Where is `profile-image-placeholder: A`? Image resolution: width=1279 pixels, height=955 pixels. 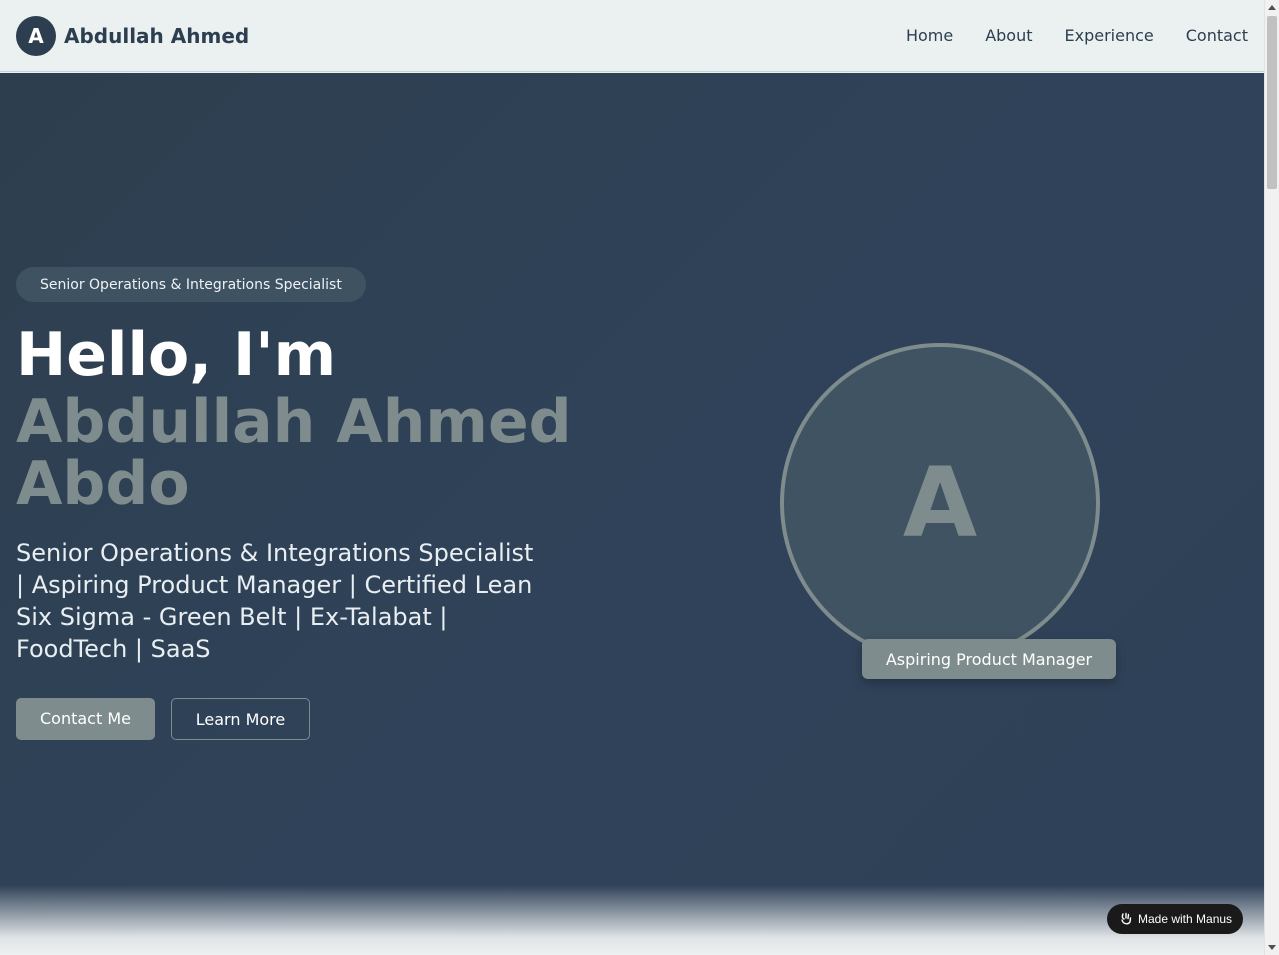 profile-image-placeholder: A is located at coordinates (940, 503).